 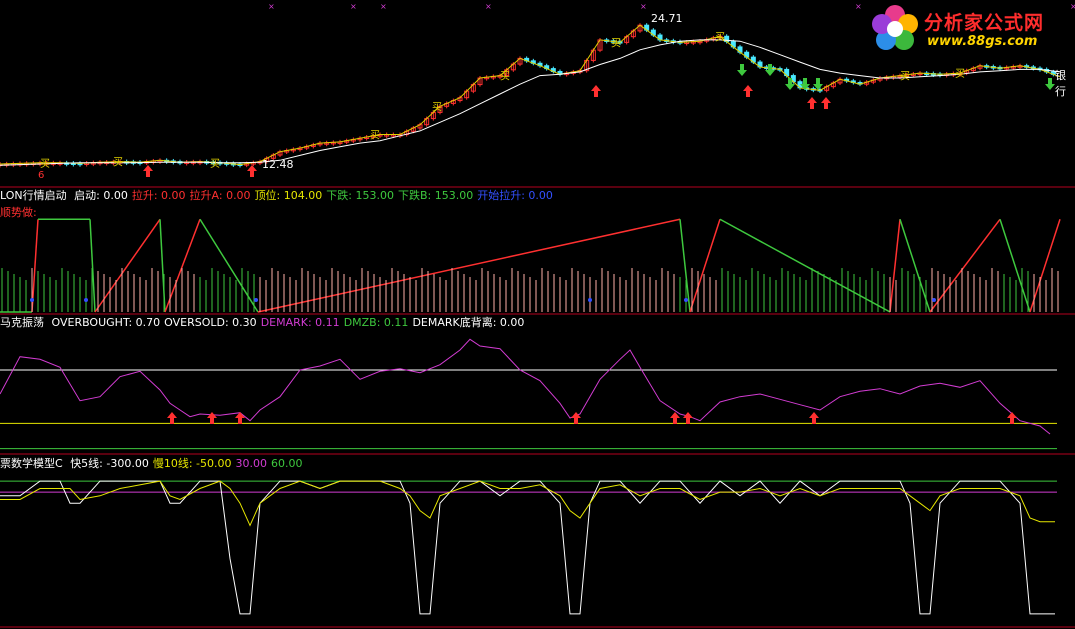 I want to click on logo-brand-text: 分析家公式网, so click(x=984, y=23).